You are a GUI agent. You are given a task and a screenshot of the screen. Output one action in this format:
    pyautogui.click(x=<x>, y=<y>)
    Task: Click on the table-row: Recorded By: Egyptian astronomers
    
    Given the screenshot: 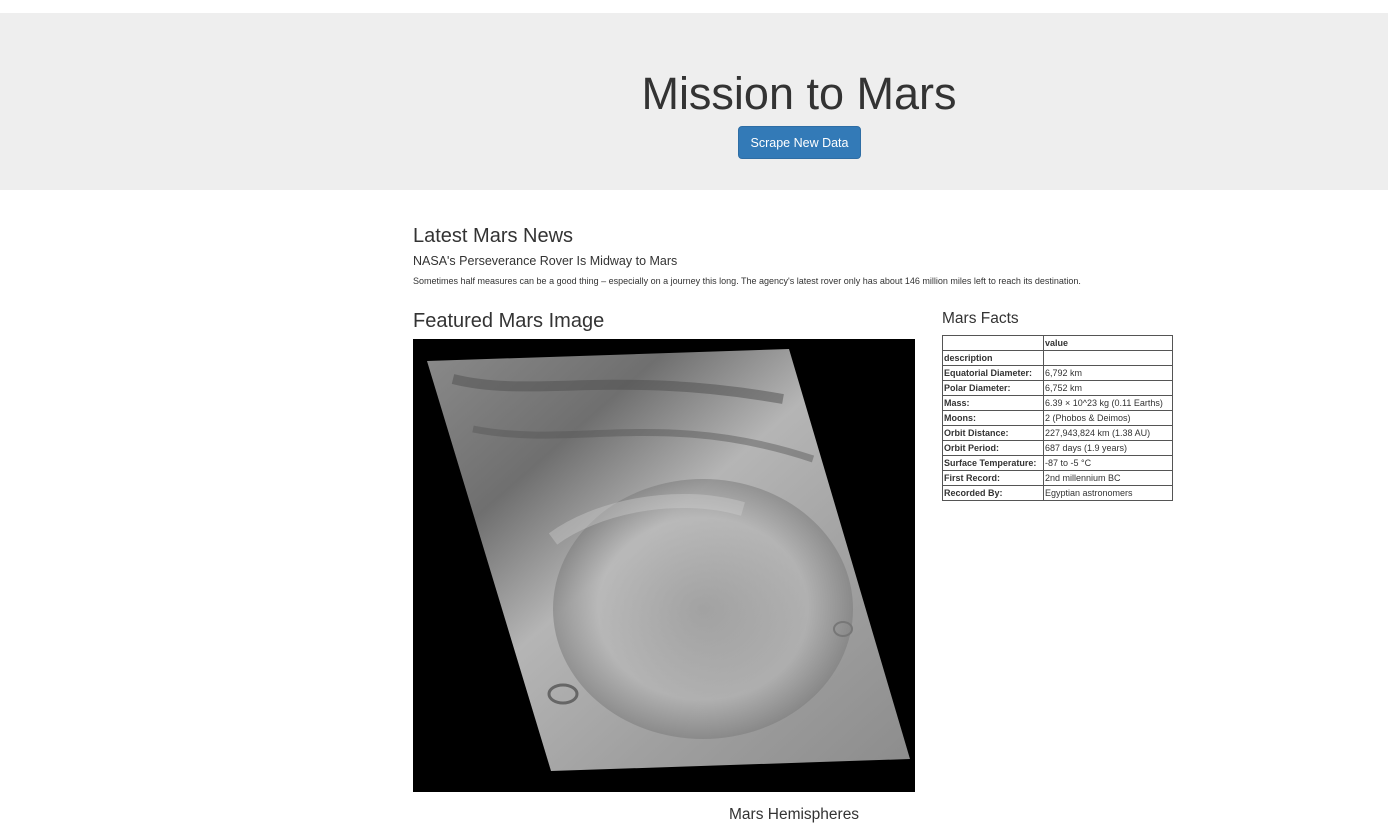 What is the action you would take?
    pyautogui.click(x=1057, y=493)
    